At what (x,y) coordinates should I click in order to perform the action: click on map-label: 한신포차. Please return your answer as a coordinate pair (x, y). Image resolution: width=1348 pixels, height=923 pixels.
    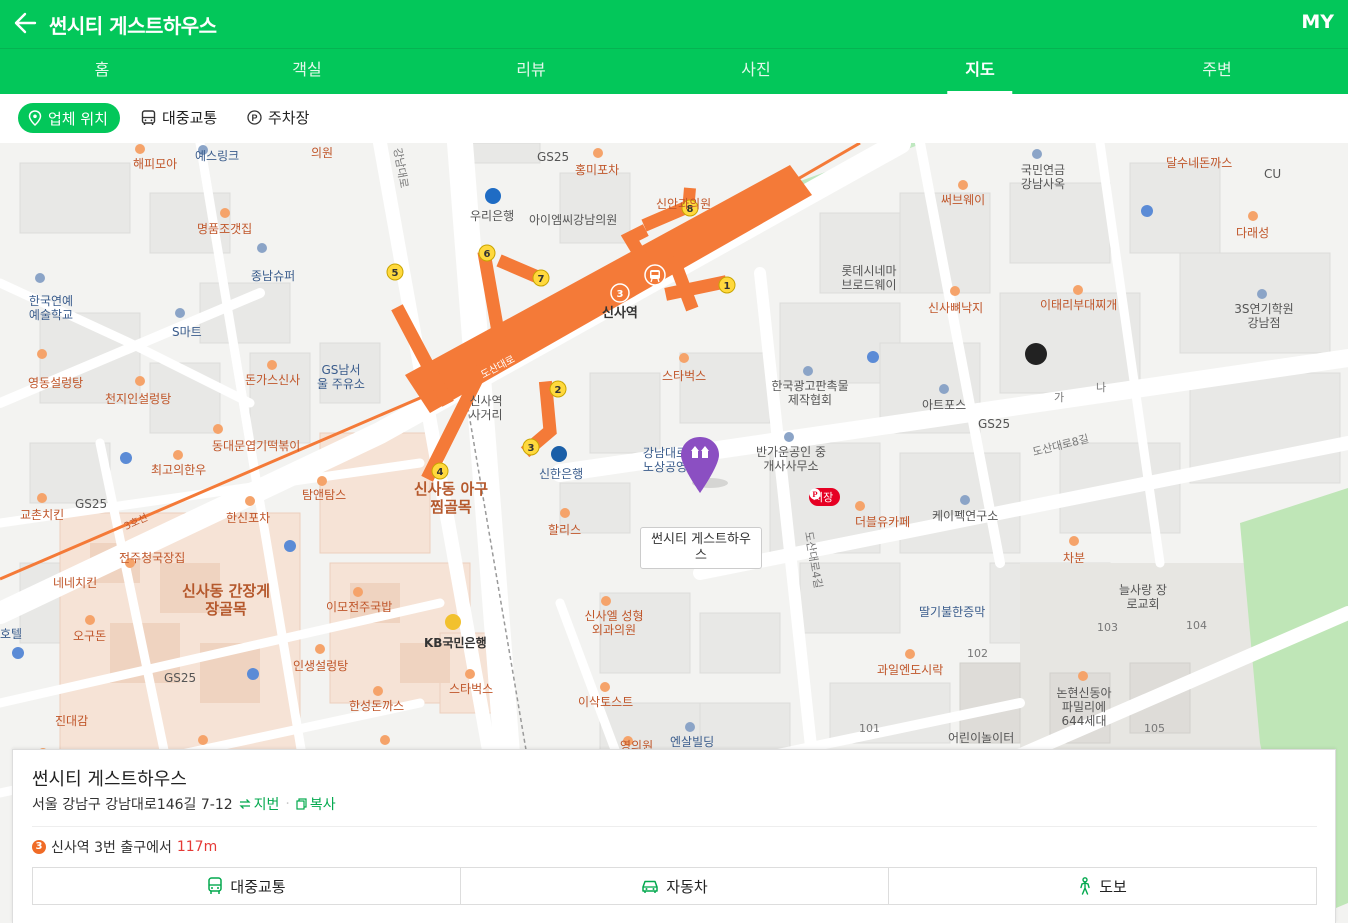
    Looking at the image, I should click on (248, 518).